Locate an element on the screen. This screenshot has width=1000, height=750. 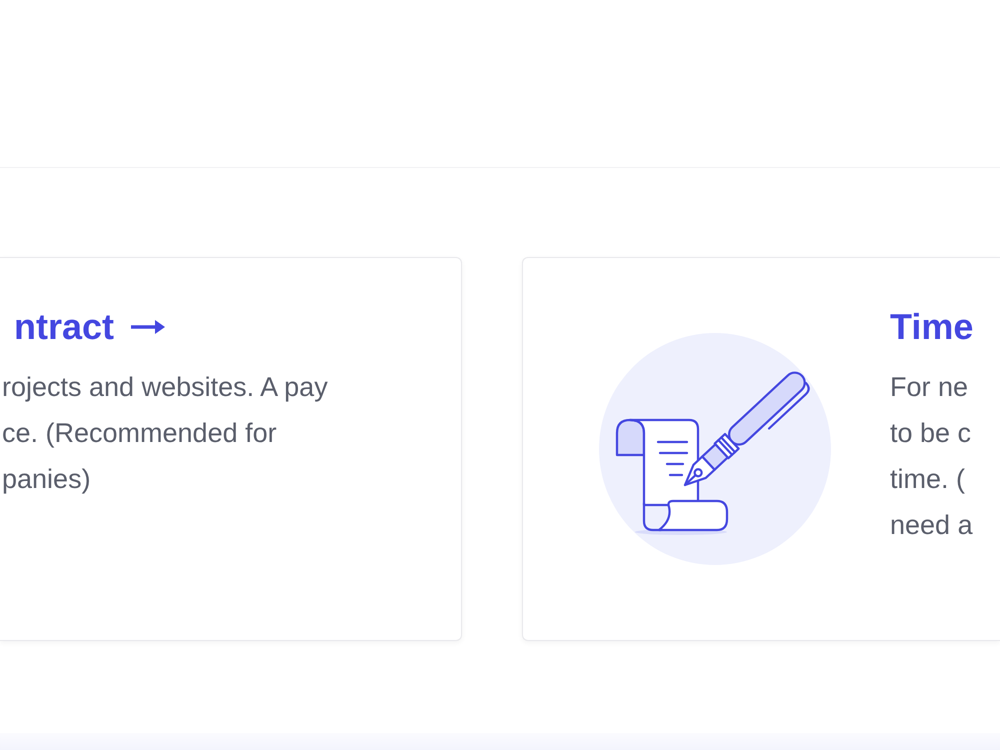
card-description: rojects and websites. A pay ce. (Recommended for panies) is located at coordinates (165, 433).